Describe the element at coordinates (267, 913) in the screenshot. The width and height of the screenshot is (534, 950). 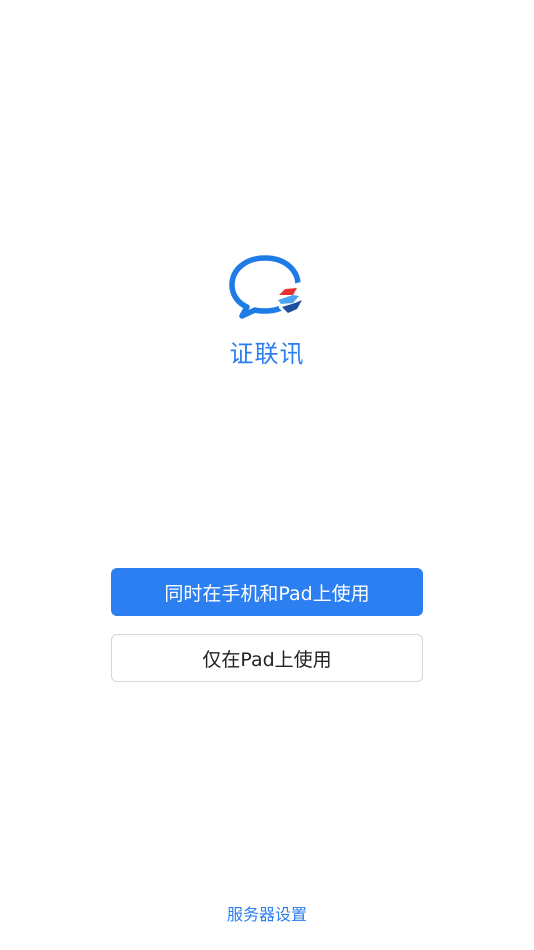
I see `server-settings-link: 服务器设置` at that location.